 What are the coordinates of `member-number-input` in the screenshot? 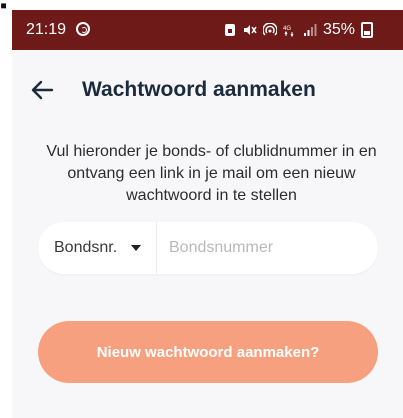 It's located at (267, 248).